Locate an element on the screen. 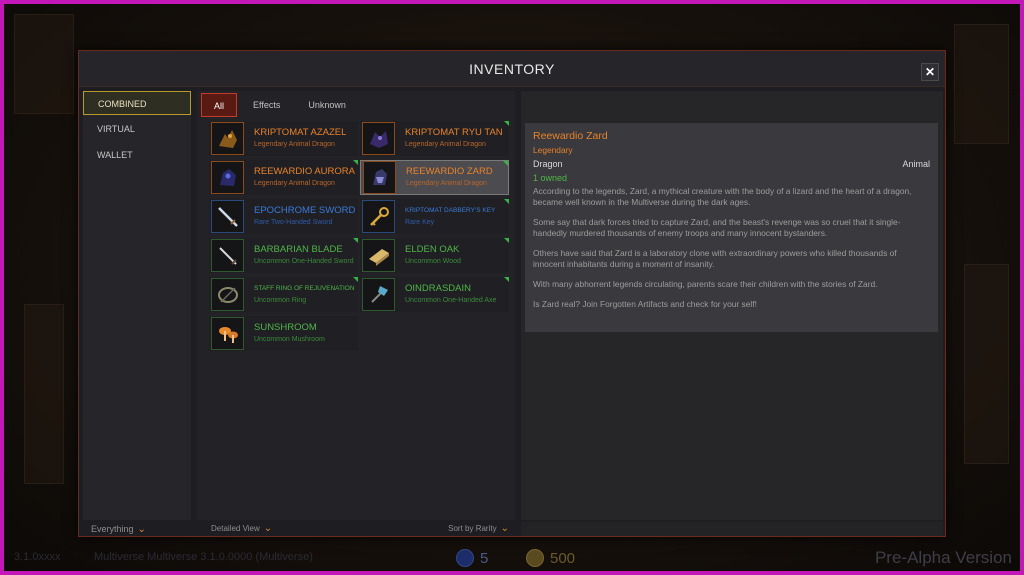  tab-unknown: Unknown is located at coordinates (327, 105).